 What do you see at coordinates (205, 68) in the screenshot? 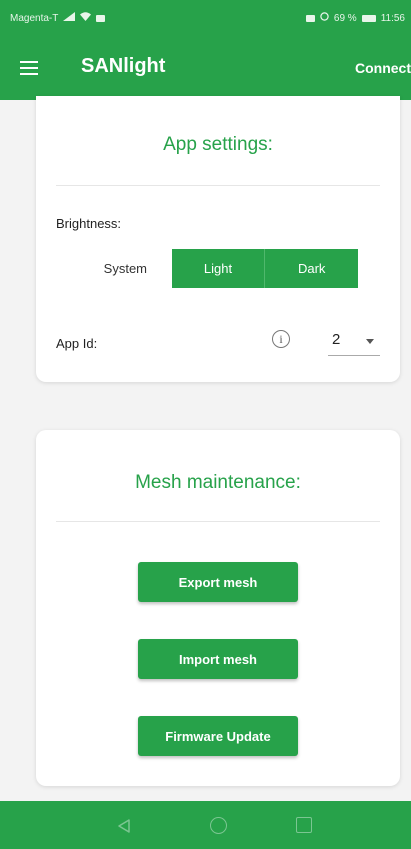
I see `app-bar: SANlight Connect` at bounding box center [205, 68].